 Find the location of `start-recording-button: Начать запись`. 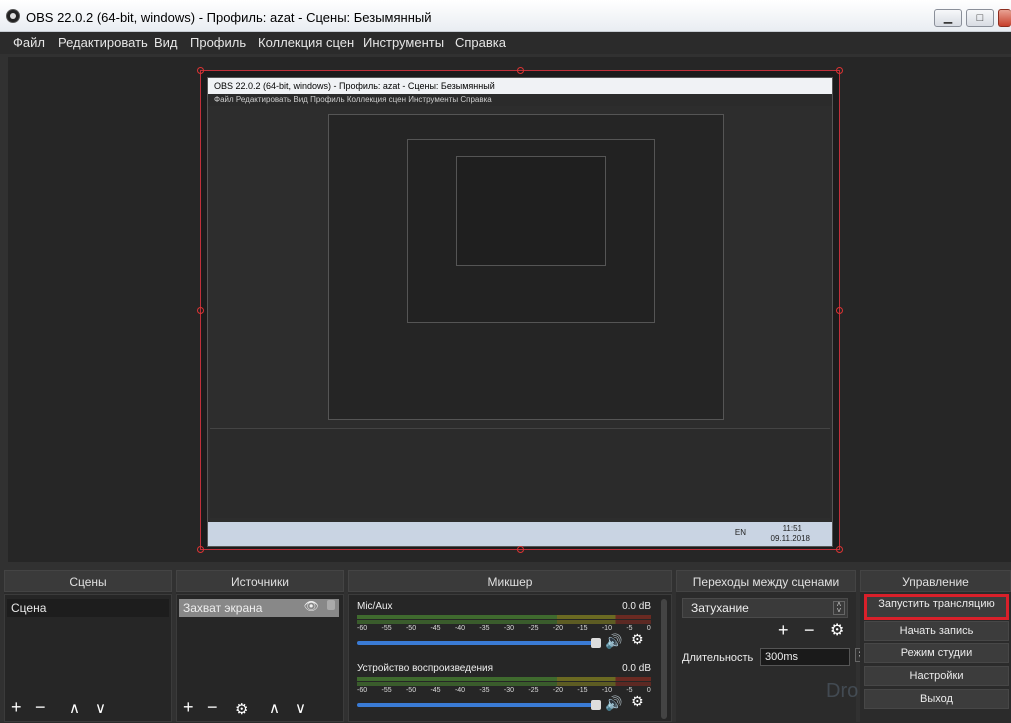

start-recording-button: Начать запись is located at coordinates (936, 631).